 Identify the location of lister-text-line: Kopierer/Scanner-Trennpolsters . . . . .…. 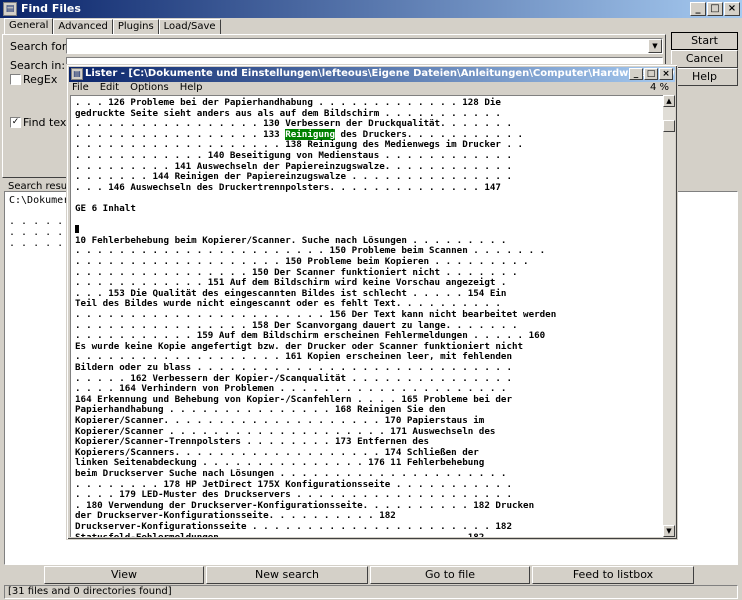
(252, 442).